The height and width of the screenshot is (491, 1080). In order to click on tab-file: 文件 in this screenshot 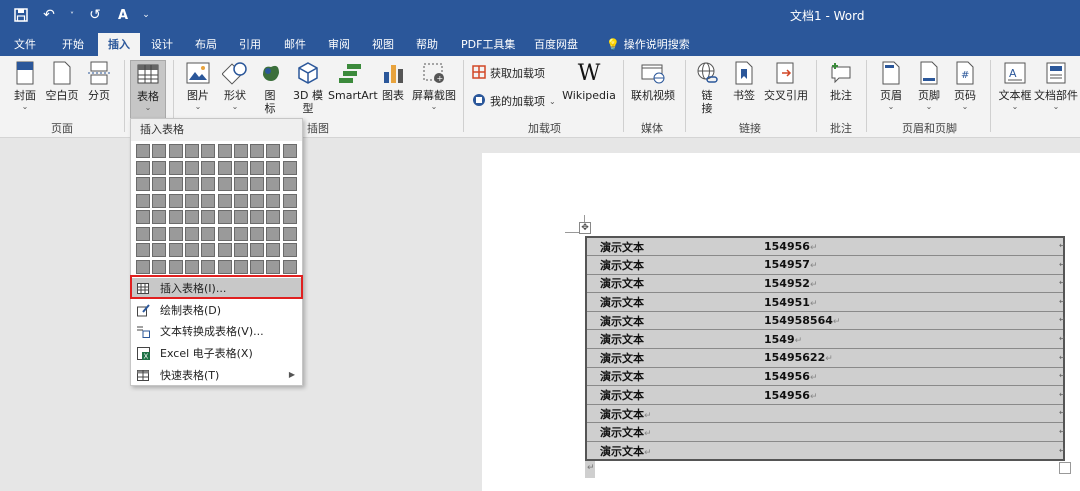, I will do `click(25, 44)`.